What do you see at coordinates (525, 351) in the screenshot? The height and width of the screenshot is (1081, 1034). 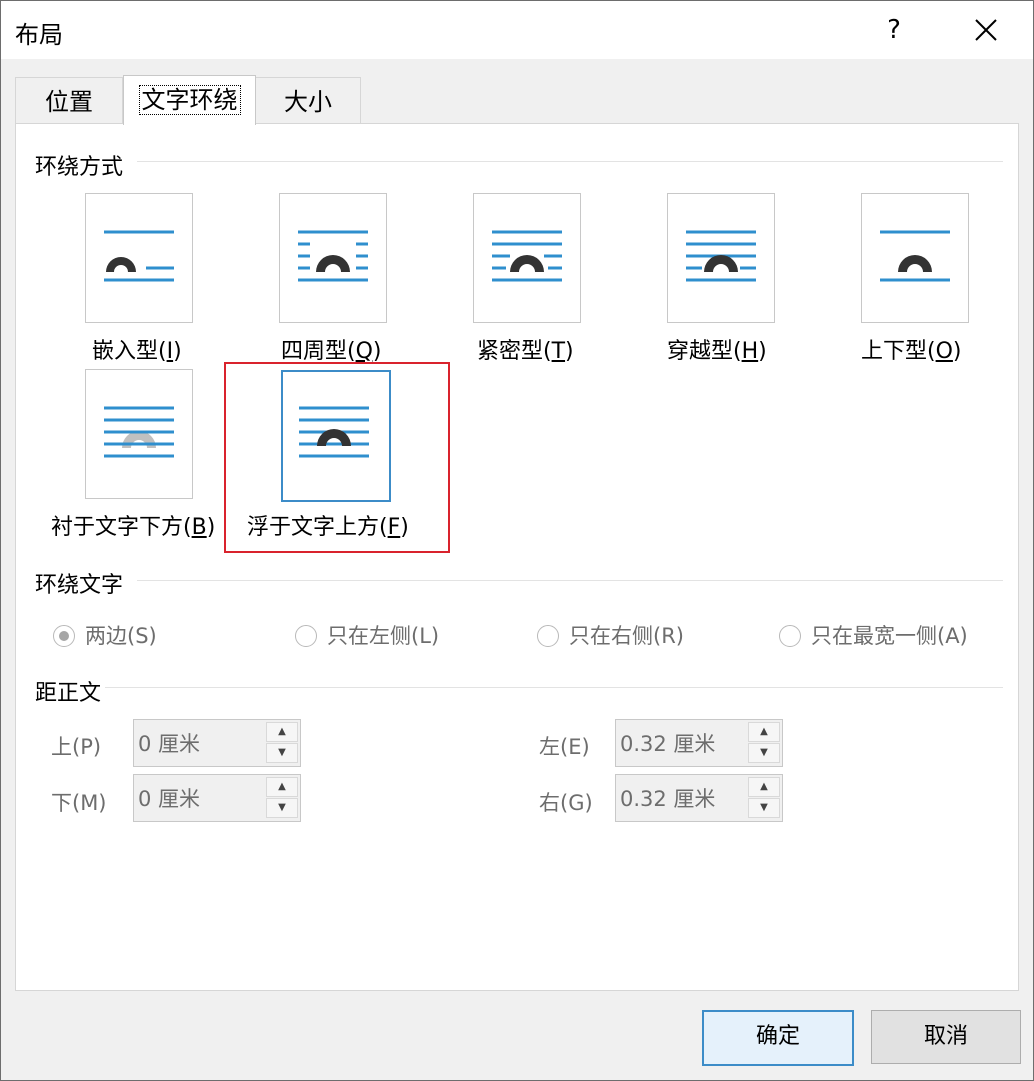 I see `wrap-tight-label: 紧密型(T)` at bounding box center [525, 351].